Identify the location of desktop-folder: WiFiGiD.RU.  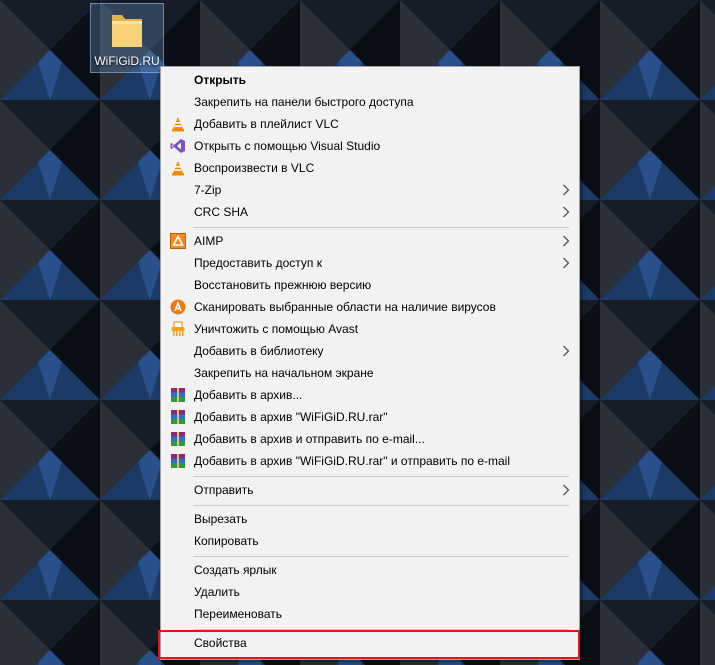
(127, 38).